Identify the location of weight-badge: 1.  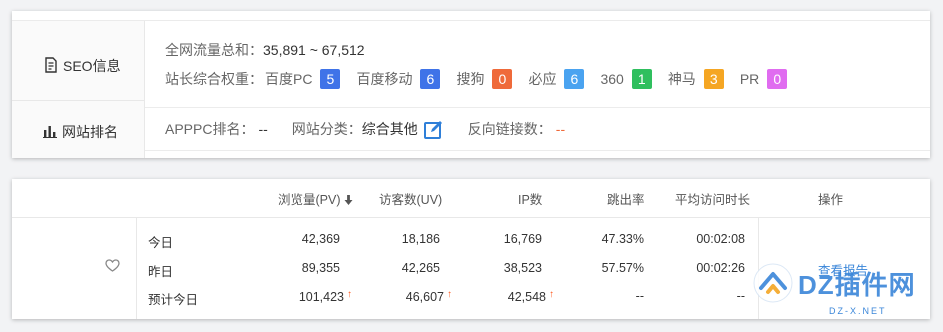
(641, 79).